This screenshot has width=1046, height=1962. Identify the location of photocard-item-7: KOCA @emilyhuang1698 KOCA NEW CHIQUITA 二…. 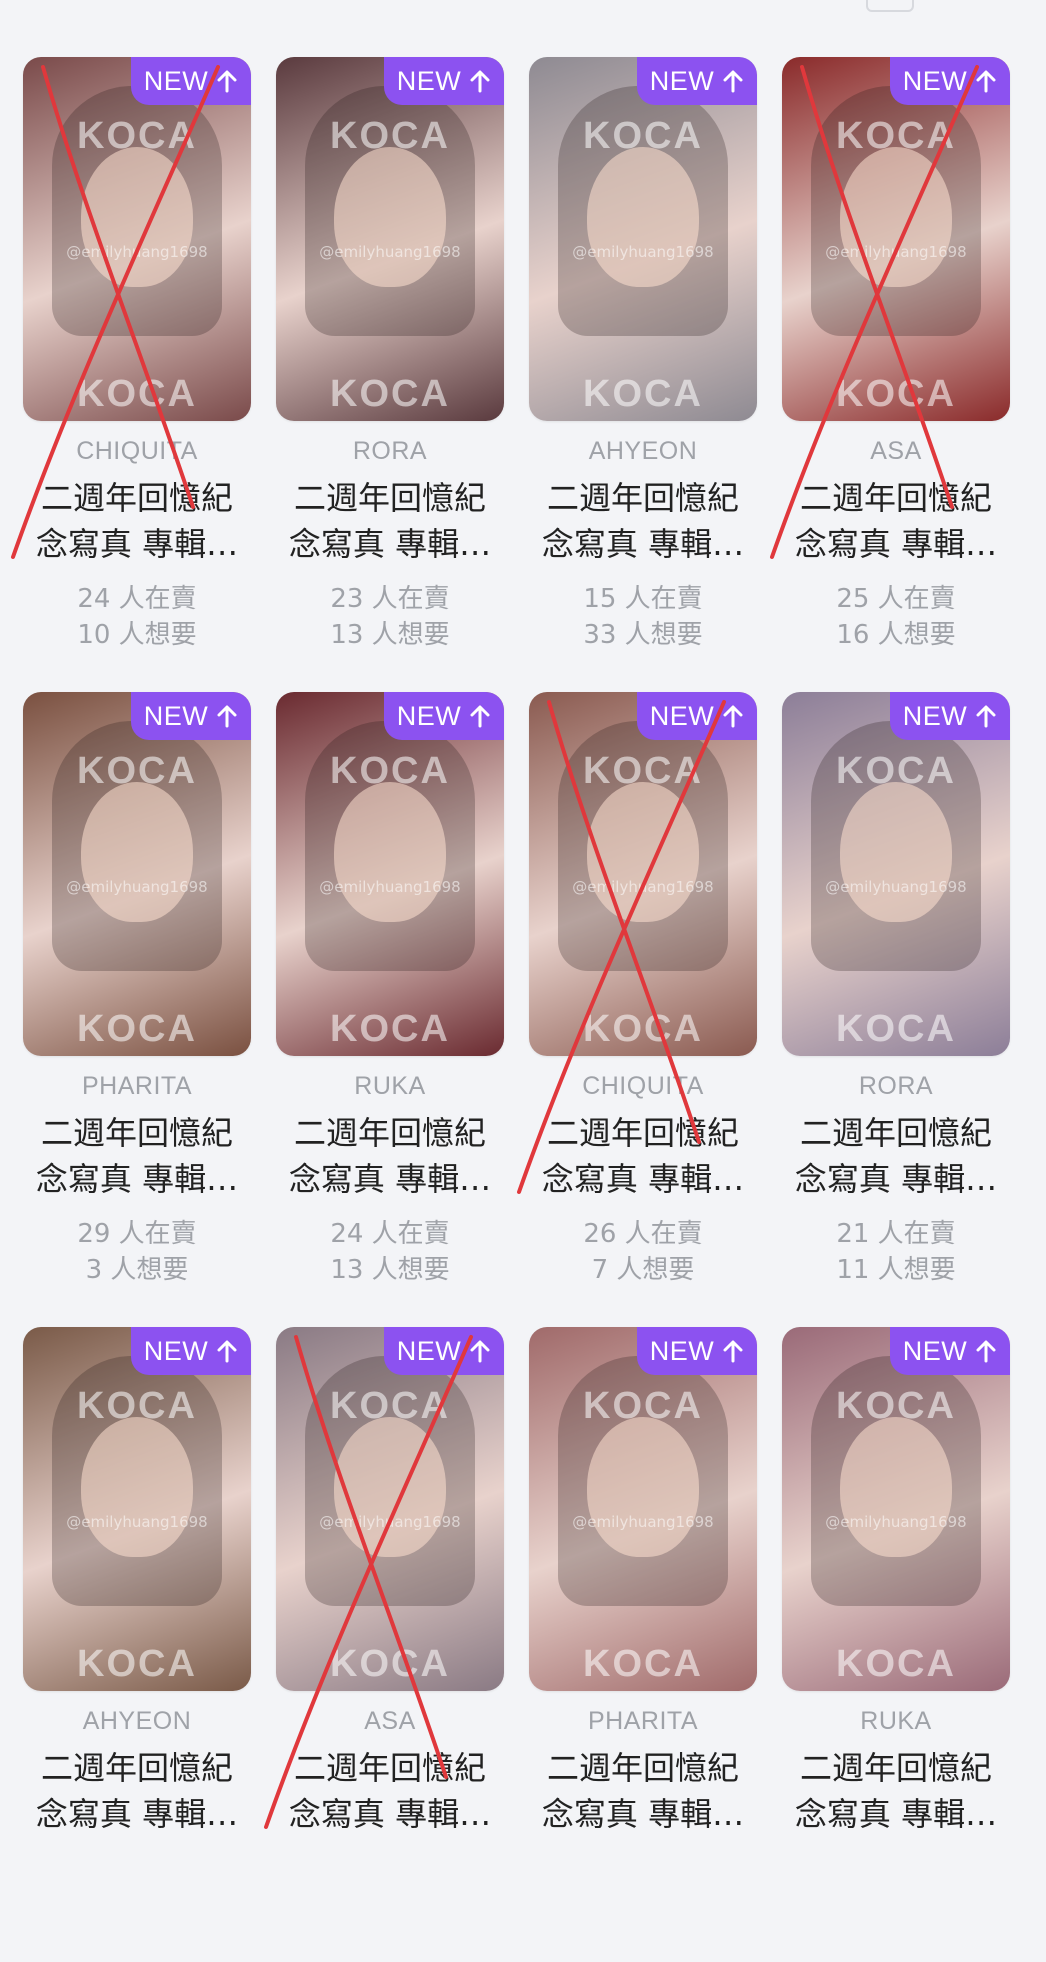
(637, 1009).